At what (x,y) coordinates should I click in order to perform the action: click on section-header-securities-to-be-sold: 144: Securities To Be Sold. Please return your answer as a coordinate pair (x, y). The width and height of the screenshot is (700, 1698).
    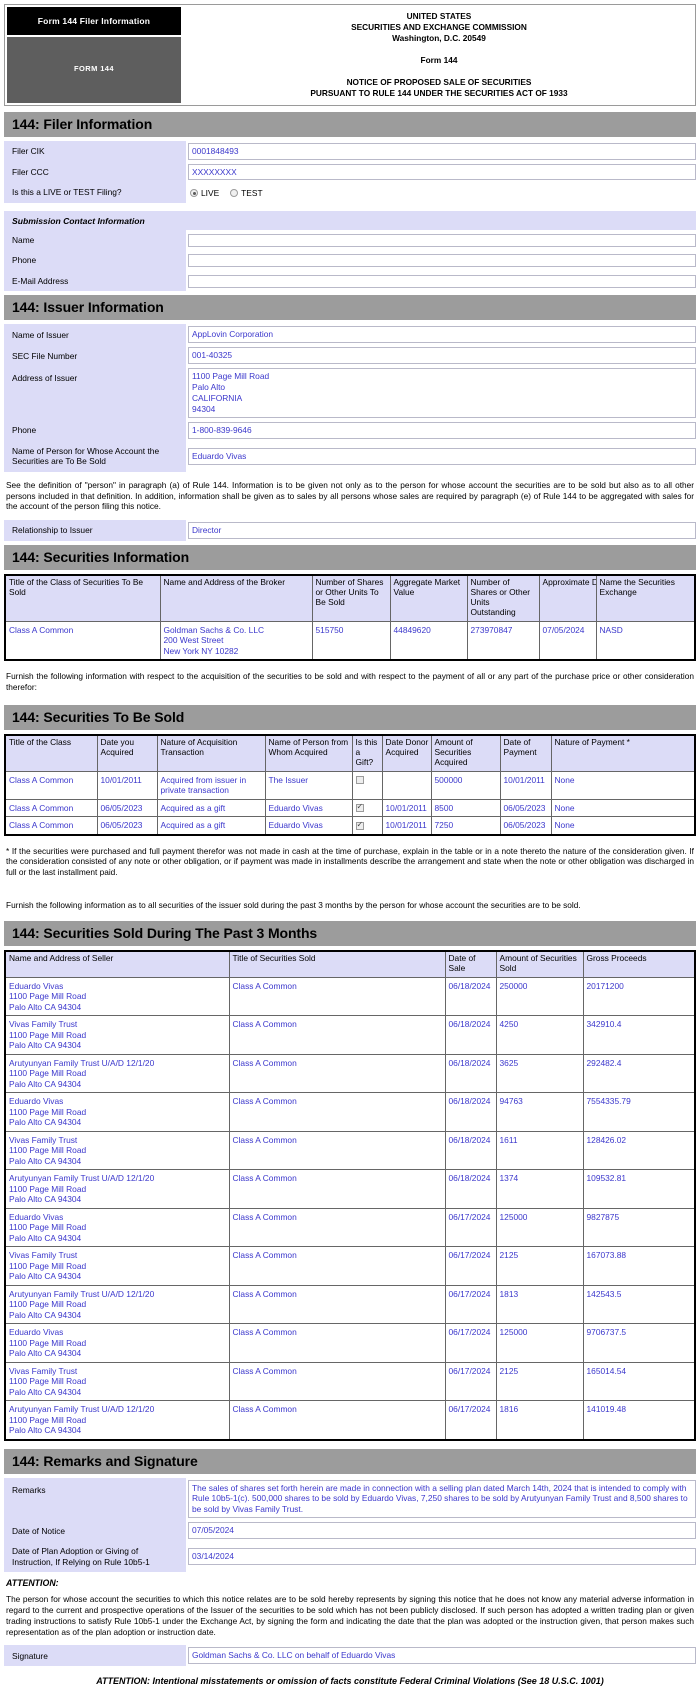
    Looking at the image, I should click on (350, 717).